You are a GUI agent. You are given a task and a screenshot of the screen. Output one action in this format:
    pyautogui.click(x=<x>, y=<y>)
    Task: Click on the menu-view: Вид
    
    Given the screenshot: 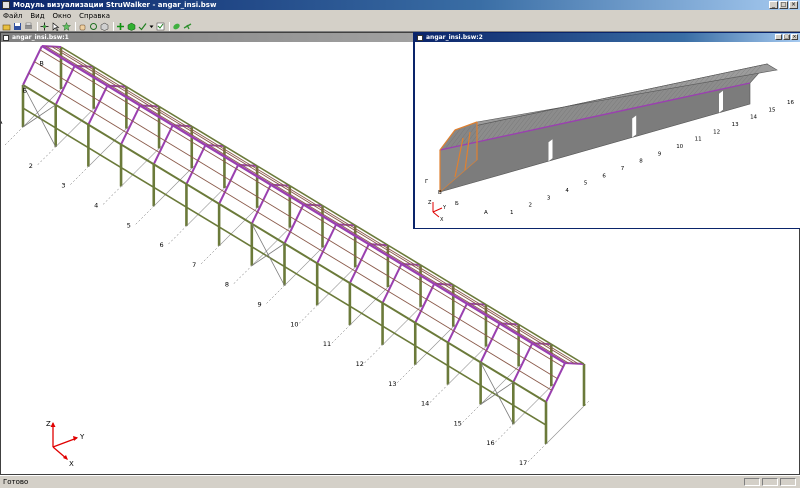 What is the action you would take?
    pyautogui.click(x=37, y=16)
    